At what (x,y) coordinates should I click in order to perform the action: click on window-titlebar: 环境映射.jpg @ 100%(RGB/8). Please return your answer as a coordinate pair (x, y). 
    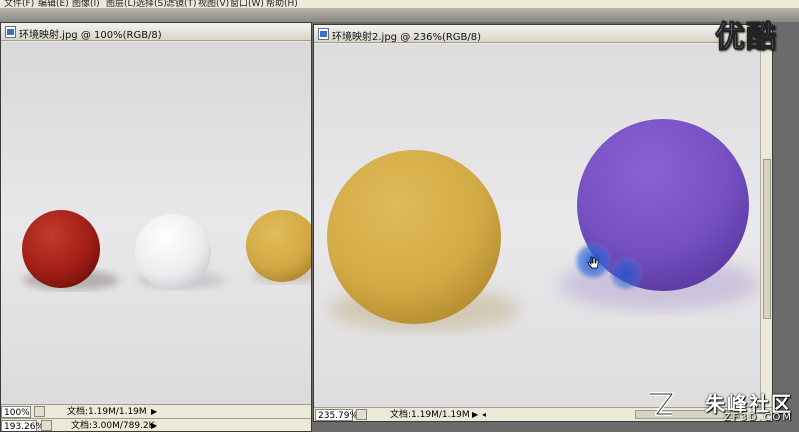
    Looking at the image, I should click on (156, 32).